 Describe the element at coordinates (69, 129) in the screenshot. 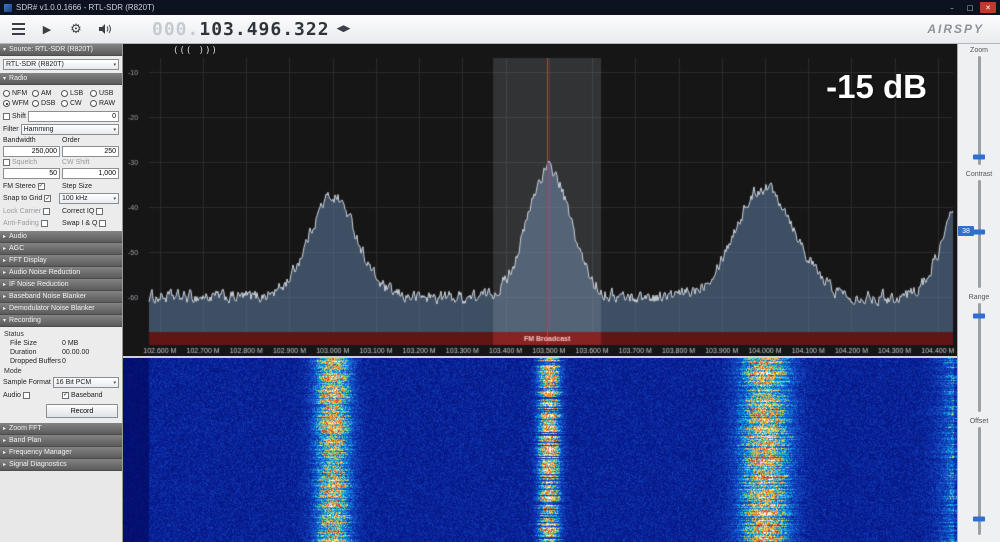

I see `filter-dropdown: Hamming ▾` at that location.